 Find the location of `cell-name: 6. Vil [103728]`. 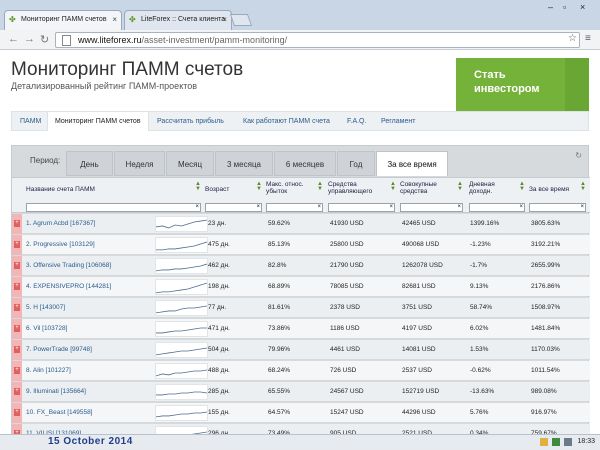

cell-name: 6. Vil [103728] is located at coordinates (46, 328).